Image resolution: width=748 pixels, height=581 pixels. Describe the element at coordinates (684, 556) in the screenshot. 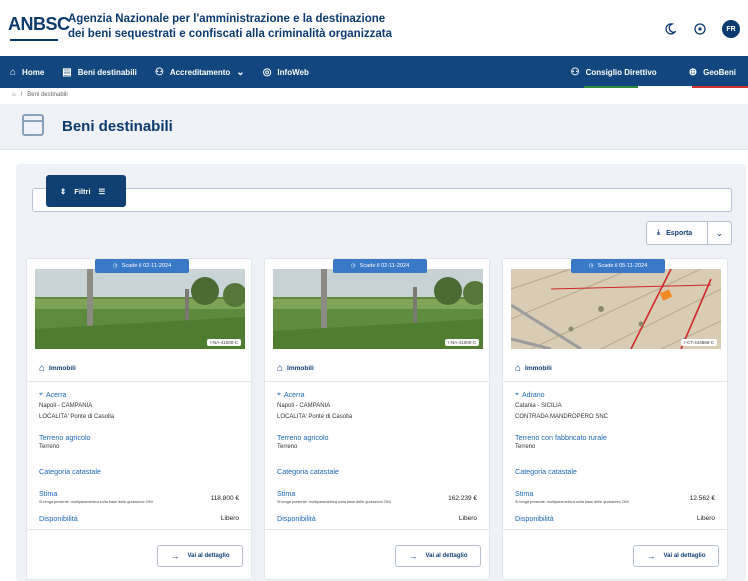

I see `details-label: Vai al dettaglio` at that location.